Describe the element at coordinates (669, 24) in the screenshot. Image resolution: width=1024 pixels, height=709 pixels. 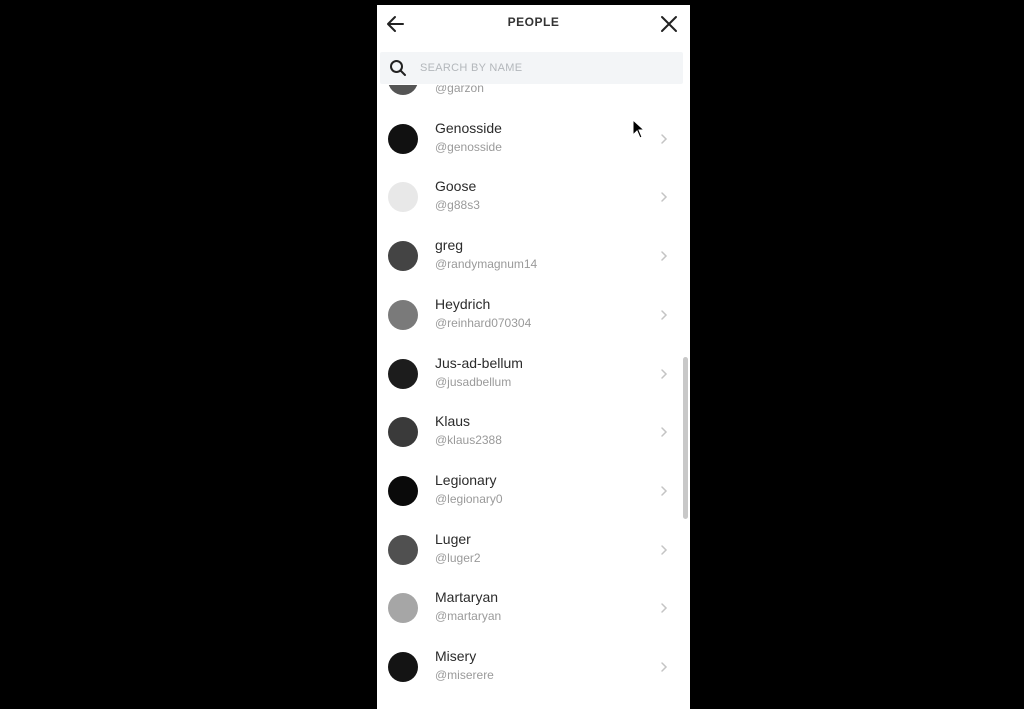
I see `close-icon` at that location.